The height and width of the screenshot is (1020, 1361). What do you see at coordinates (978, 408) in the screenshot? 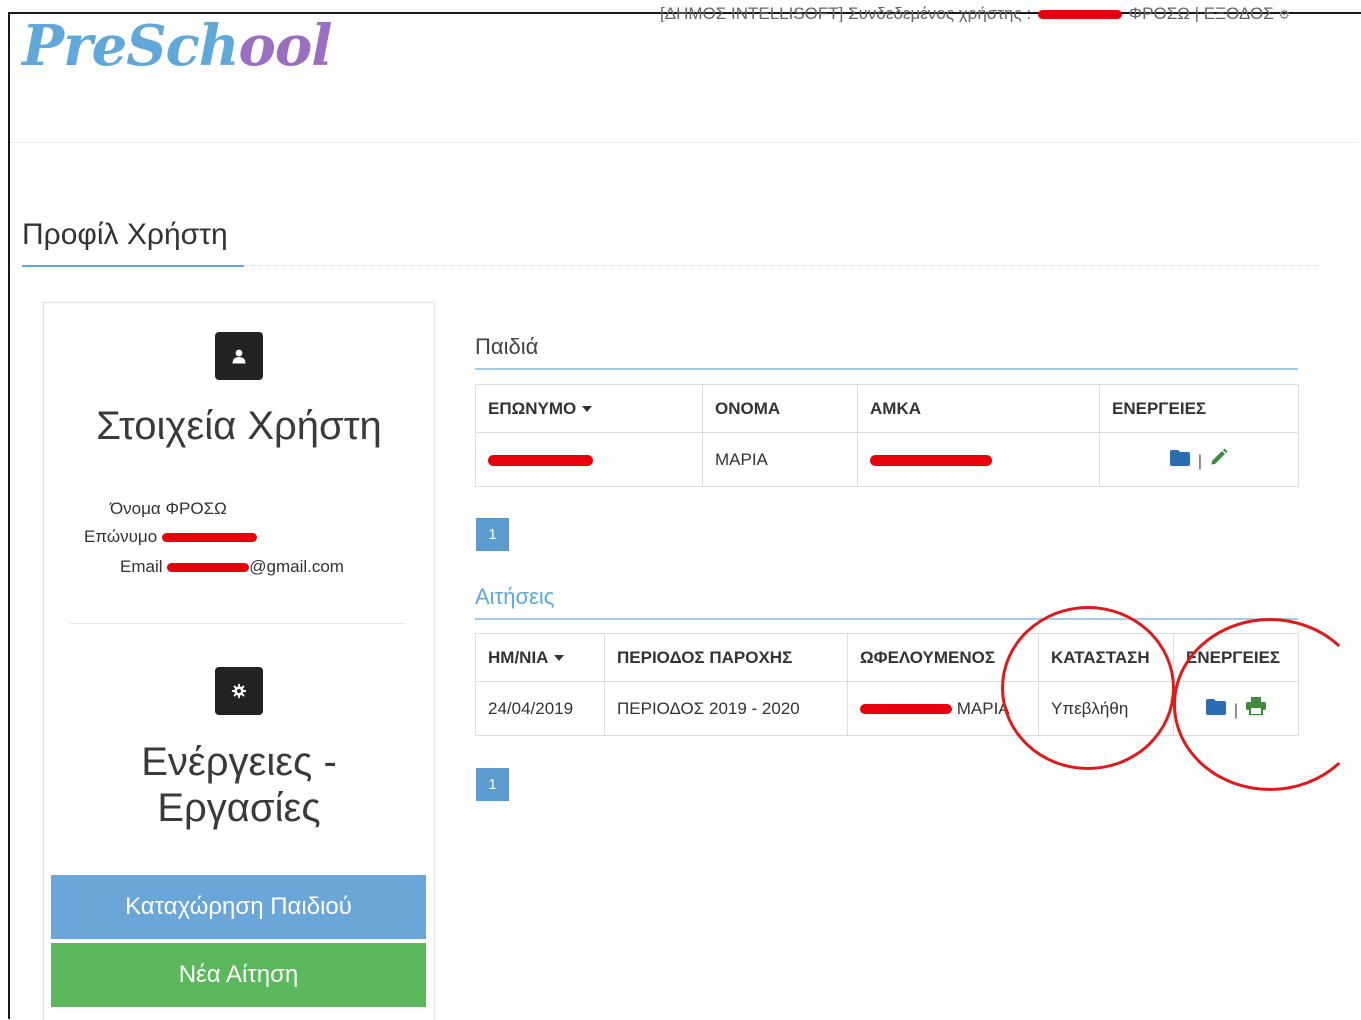
I see `column-header-amka: ΑΜΚΑ` at bounding box center [978, 408].